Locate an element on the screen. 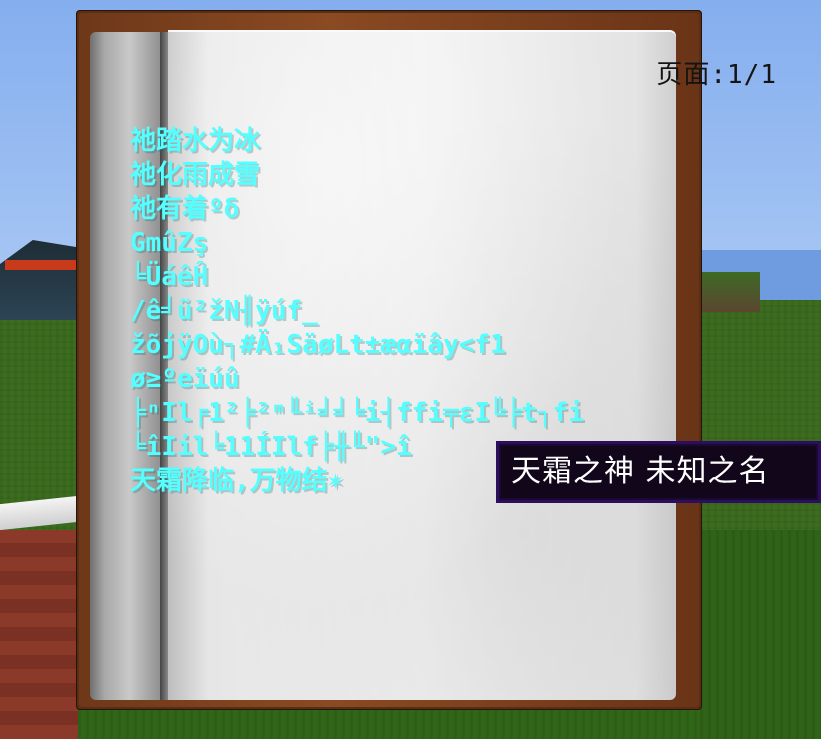 This screenshot has height=739, width=821. tooltip-text: 天霜之神 未知之名 is located at coordinates (640, 471).